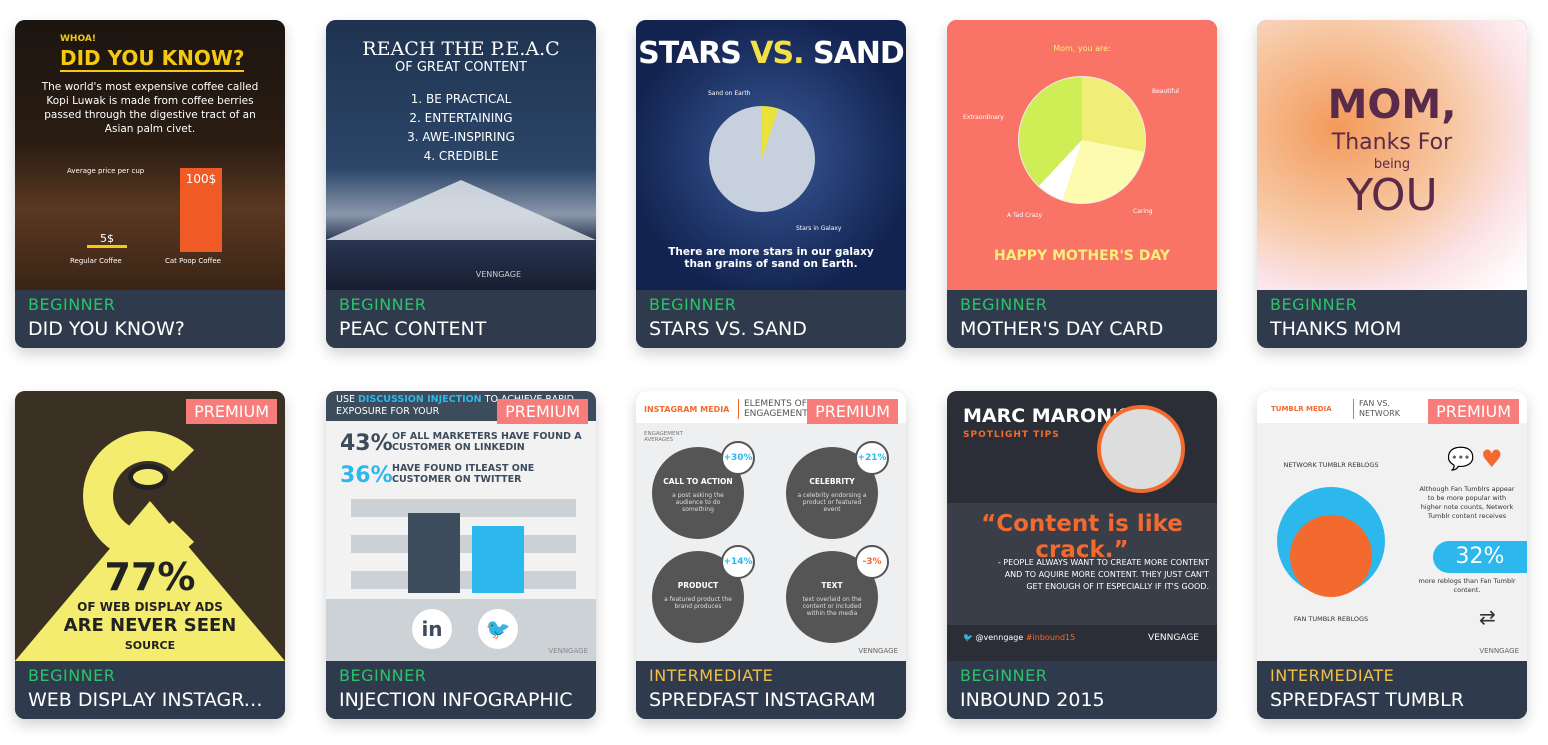  I want to click on card-title: THANKS MOM, so click(1336, 329).